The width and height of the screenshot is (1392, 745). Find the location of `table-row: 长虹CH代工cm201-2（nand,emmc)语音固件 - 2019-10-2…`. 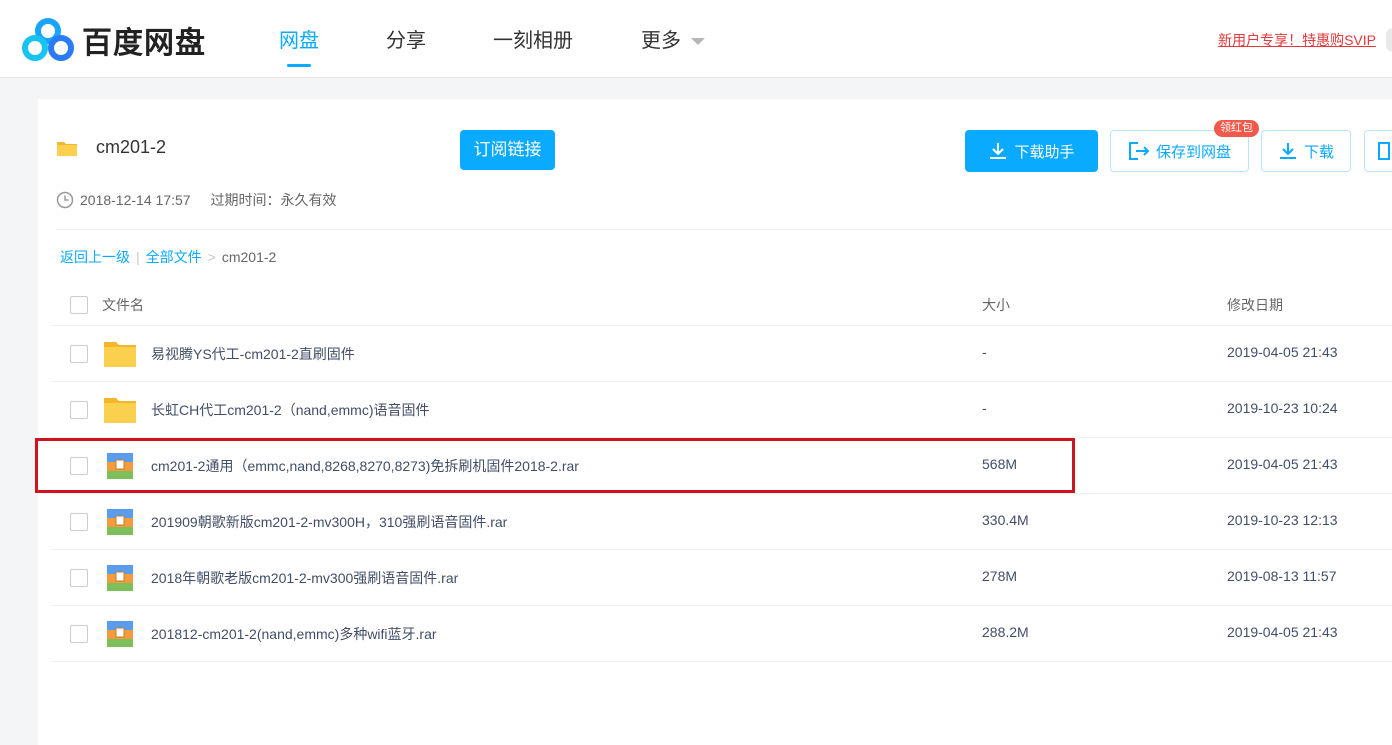

table-row: 长虹CH代工cm201-2（nand,emmc)语音固件 - 2019-10-2… is located at coordinates (721, 410).